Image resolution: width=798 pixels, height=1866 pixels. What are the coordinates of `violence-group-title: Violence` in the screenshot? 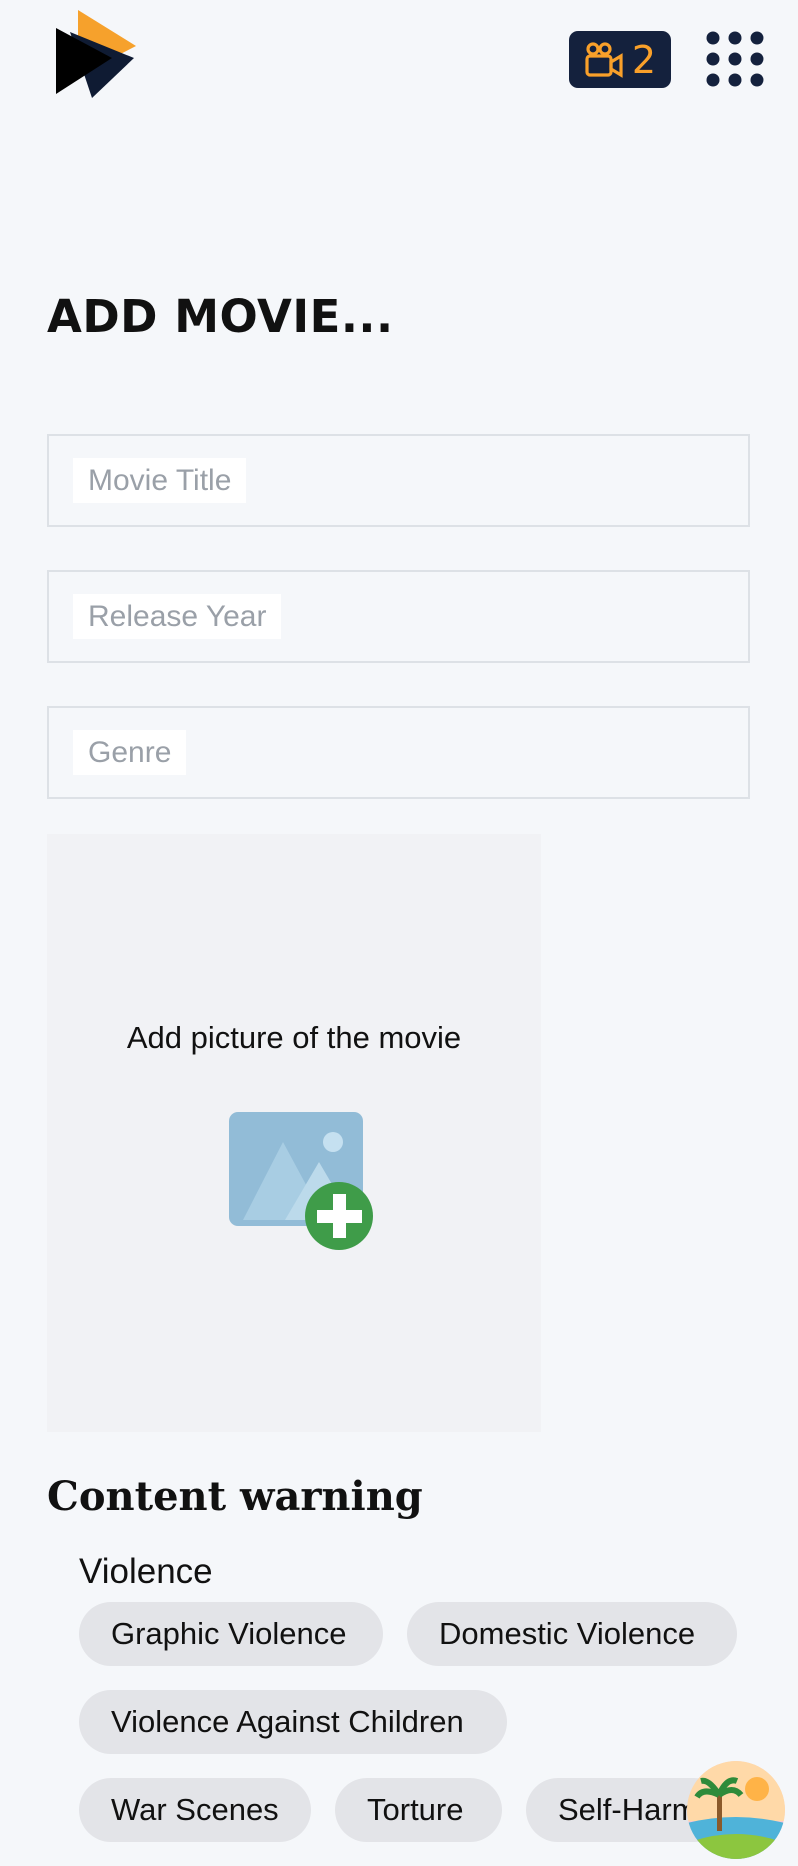 It's located at (146, 1571).